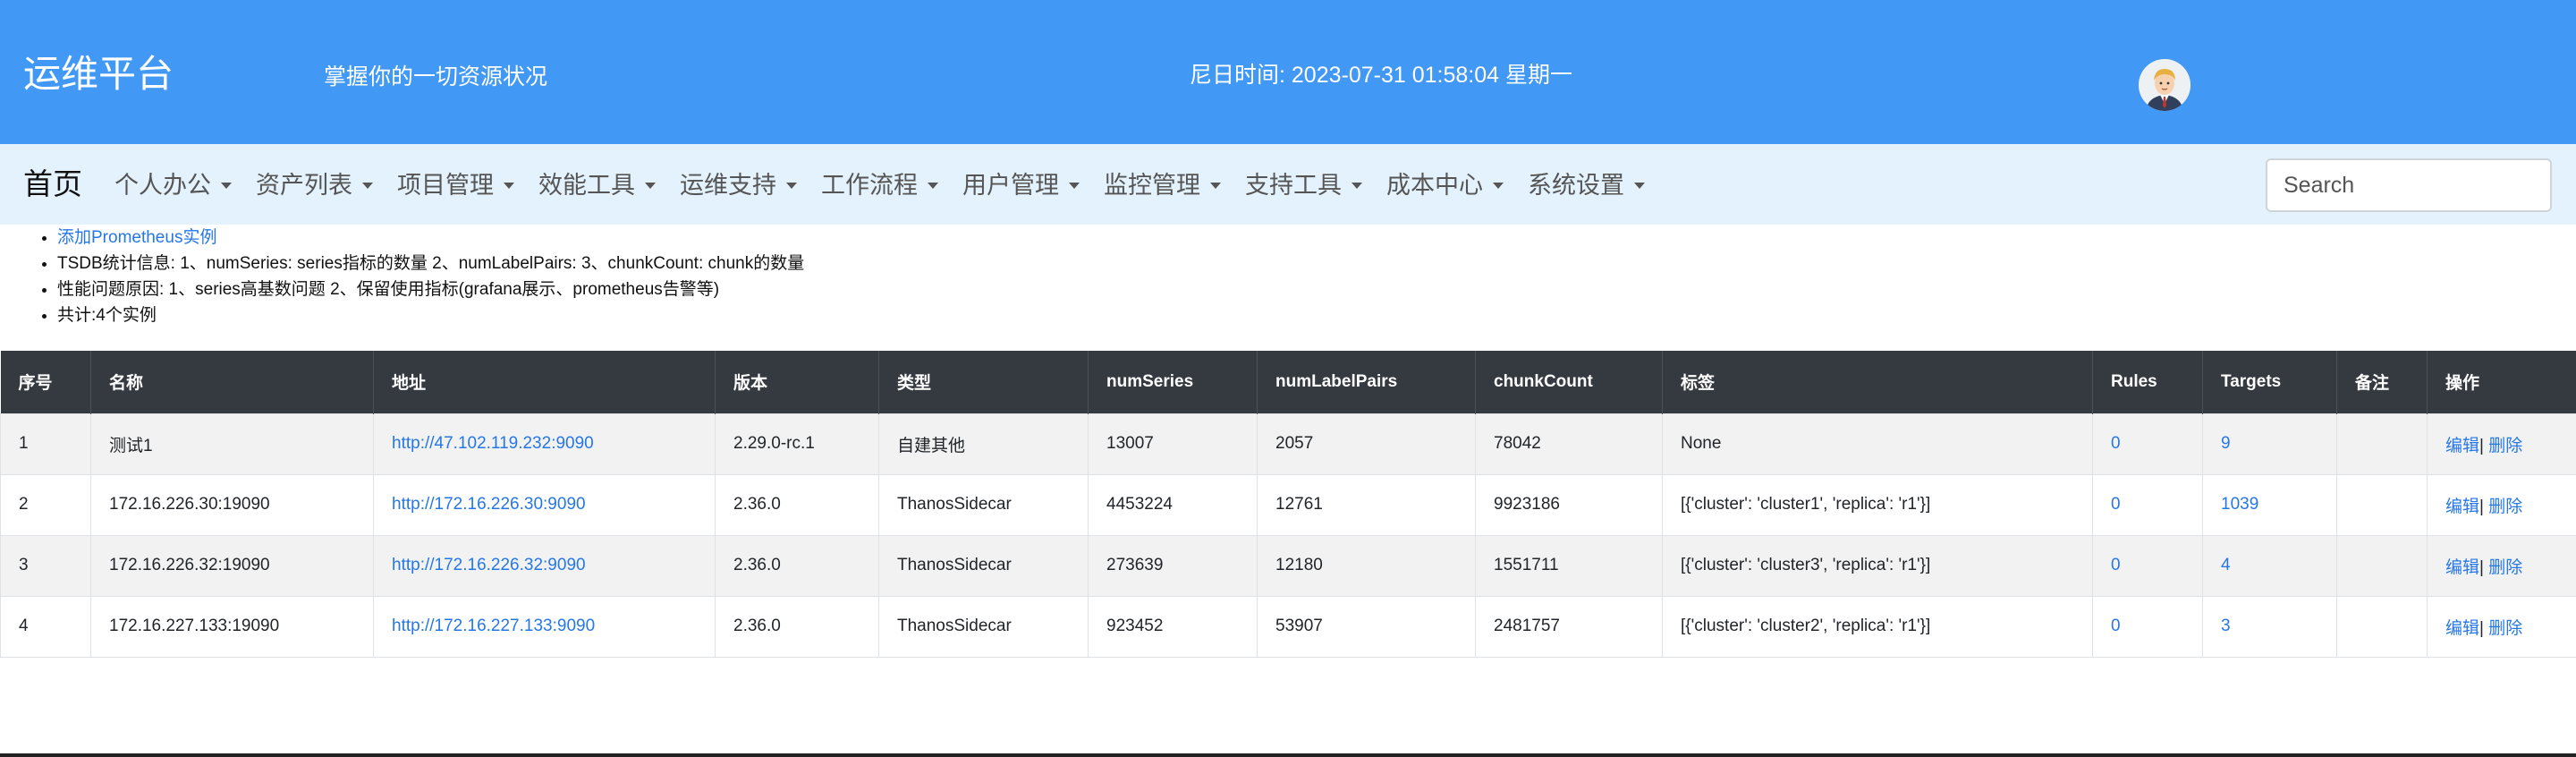  I want to click on targets-link: 1039, so click(2239, 505).